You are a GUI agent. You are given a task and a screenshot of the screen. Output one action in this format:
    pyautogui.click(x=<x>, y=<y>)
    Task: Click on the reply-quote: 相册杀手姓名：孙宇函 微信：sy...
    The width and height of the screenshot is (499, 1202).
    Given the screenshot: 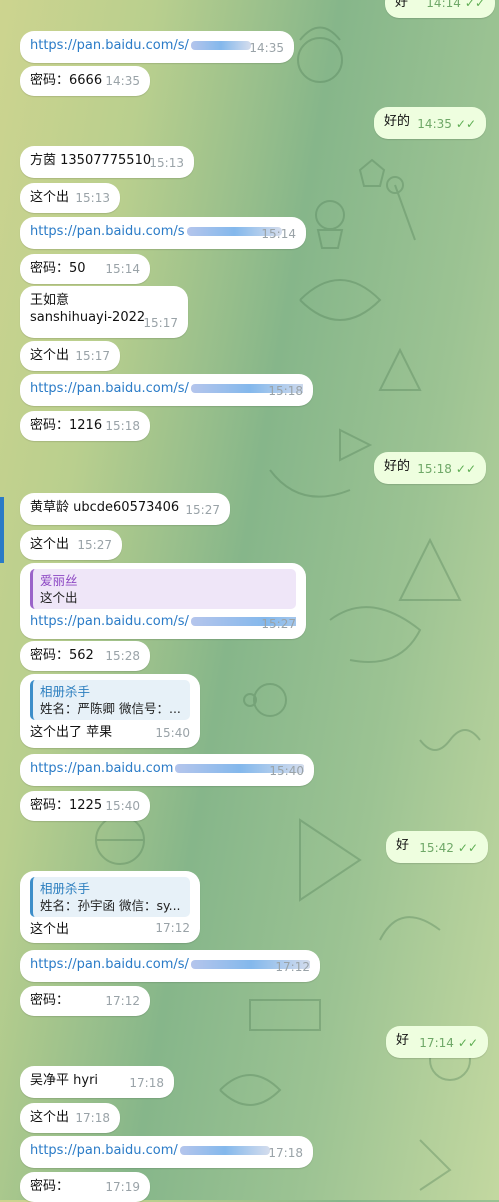 What is the action you would take?
    pyautogui.click(x=110, y=897)
    